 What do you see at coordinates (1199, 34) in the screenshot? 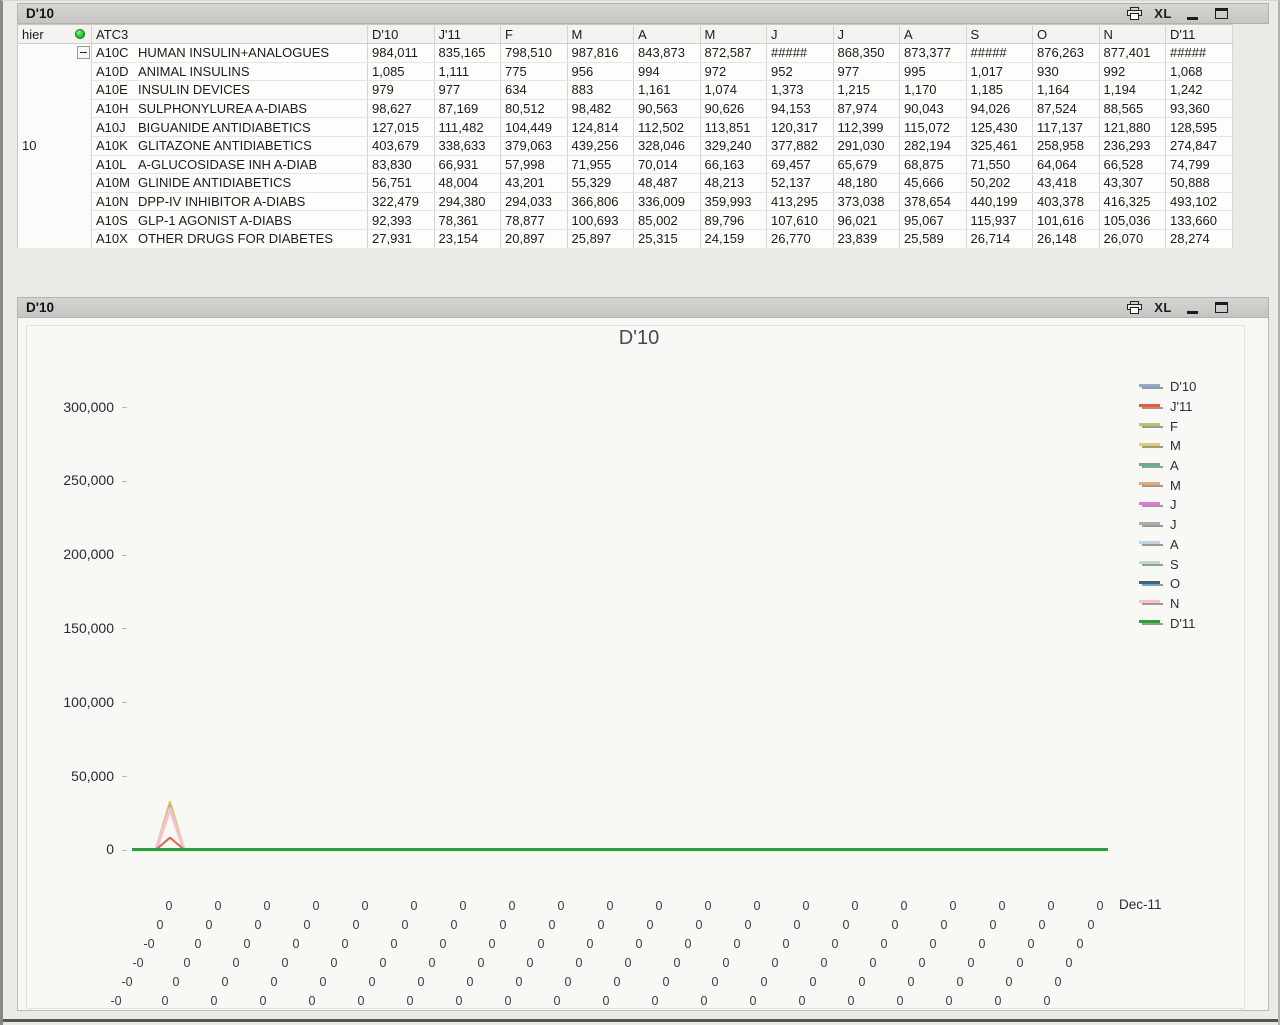
I see `month-column-header: D'11` at bounding box center [1199, 34].